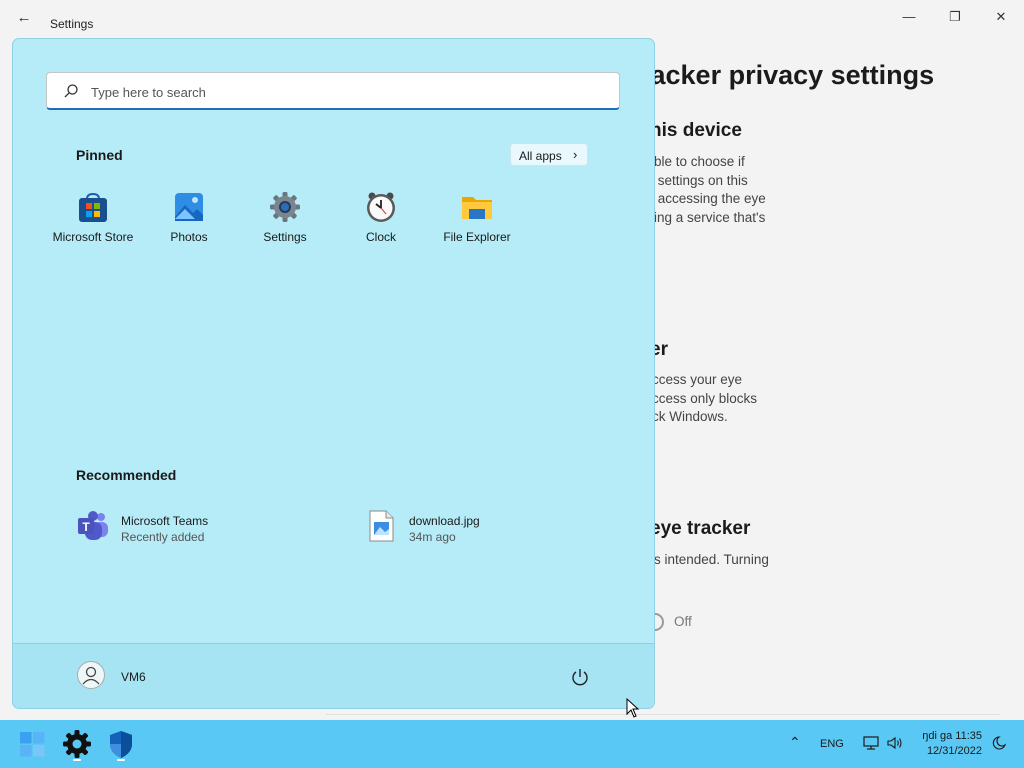  I want to click on app-label: Settings, so click(285, 237).